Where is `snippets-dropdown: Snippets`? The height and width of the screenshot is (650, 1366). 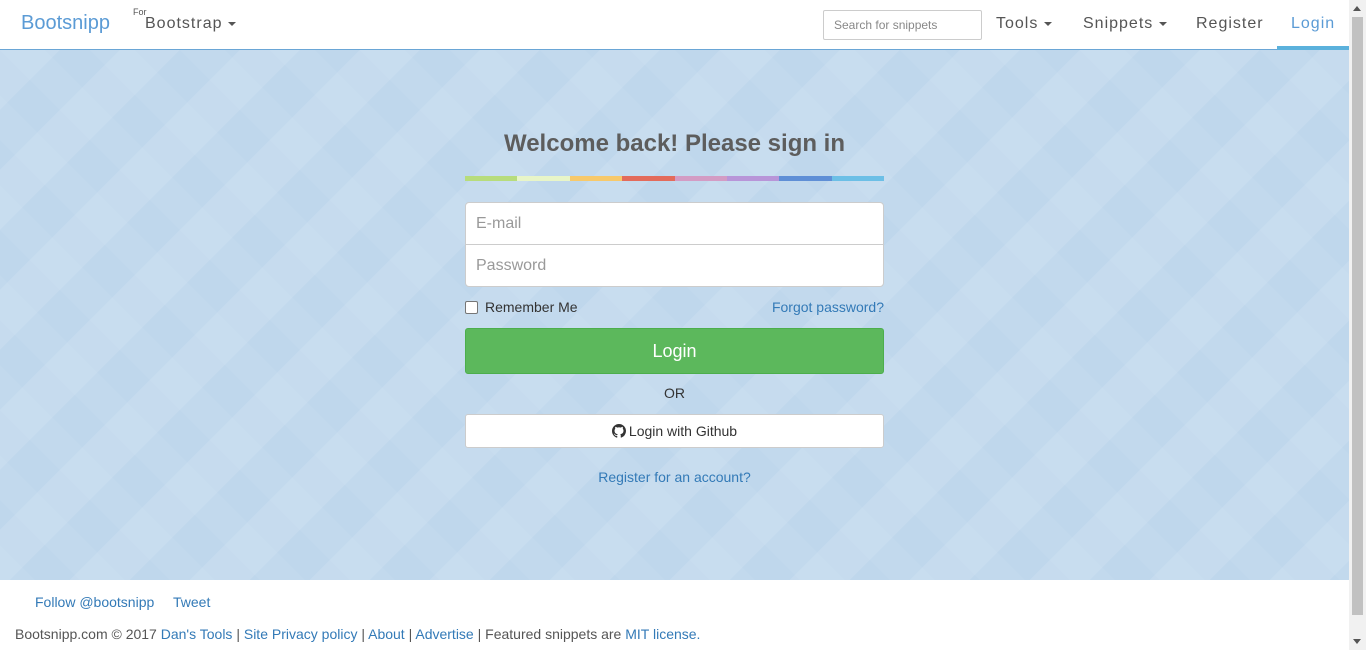 snippets-dropdown: Snippets is located at coordinates (1125, 24).